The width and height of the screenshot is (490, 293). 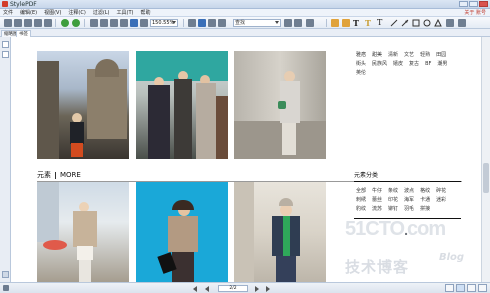 I want to click on menu-edit: 编辑(E), so click(x=28, y=13).